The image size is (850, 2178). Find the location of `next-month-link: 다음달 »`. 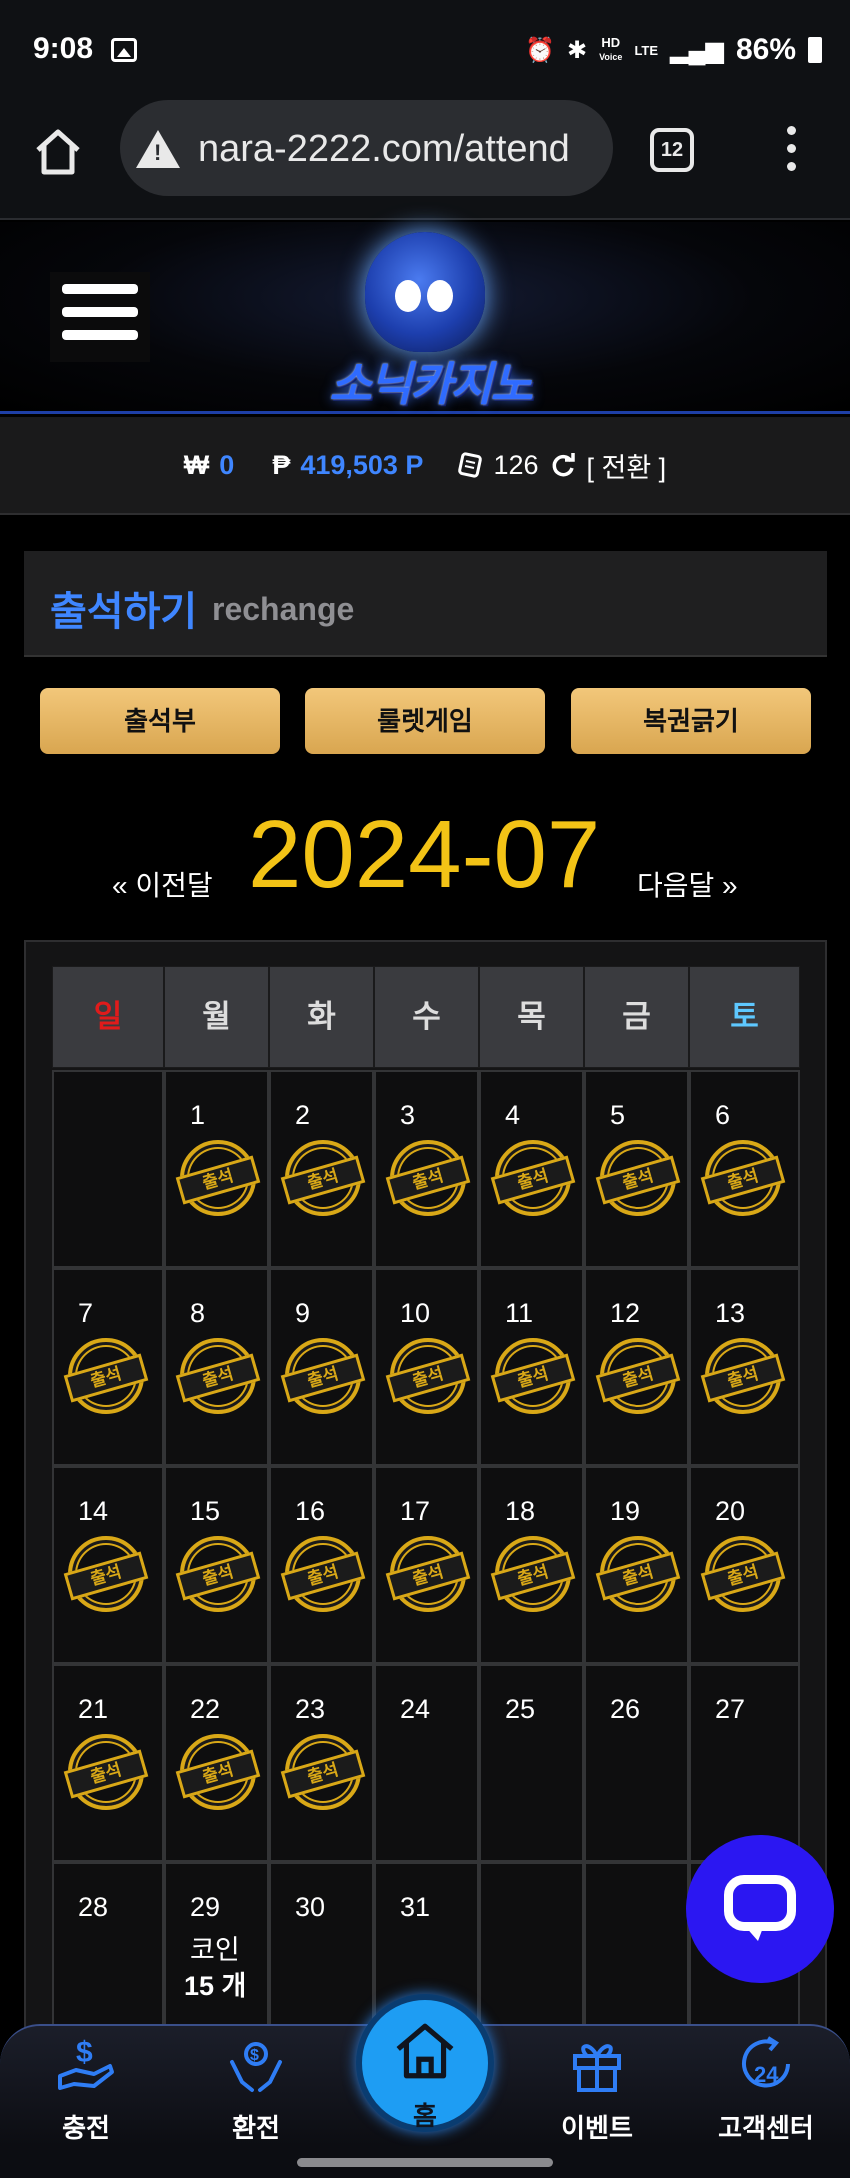

next-month-link: 다음달 » is located at coordinates (687, 884).